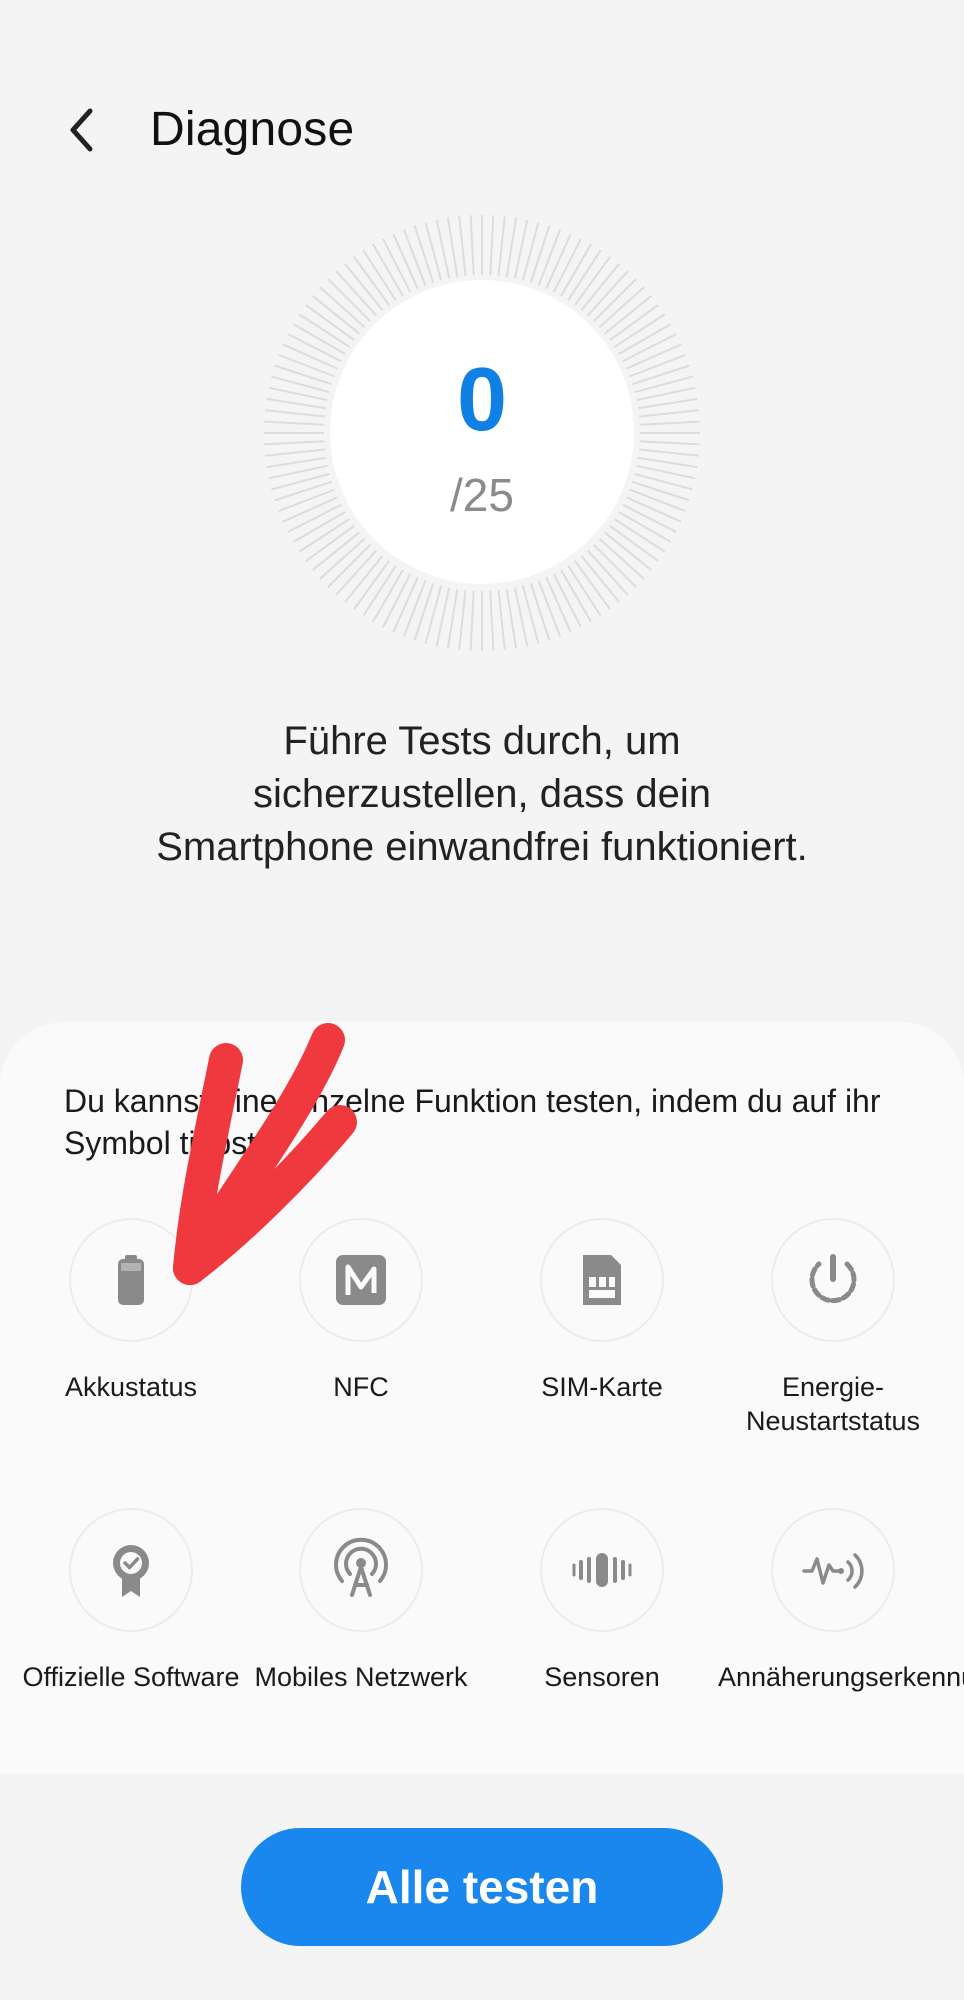 This screenshot has width=964, height=2000. I want to click on test-item-battery: Akkustatus, so click(131, 1311).